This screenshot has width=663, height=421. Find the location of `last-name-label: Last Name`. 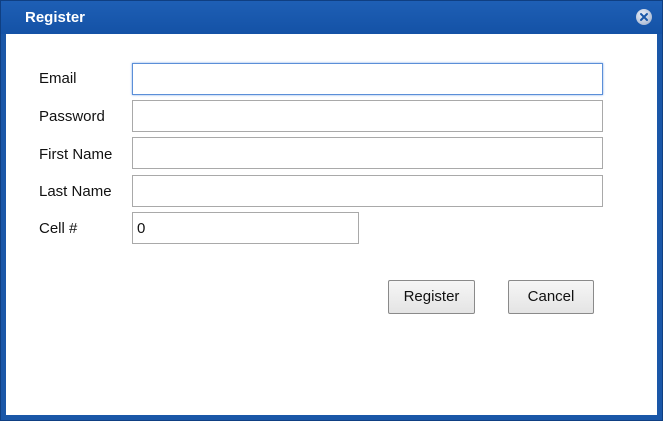

last-name-label: Last Name is located at coordinates (75, 191).